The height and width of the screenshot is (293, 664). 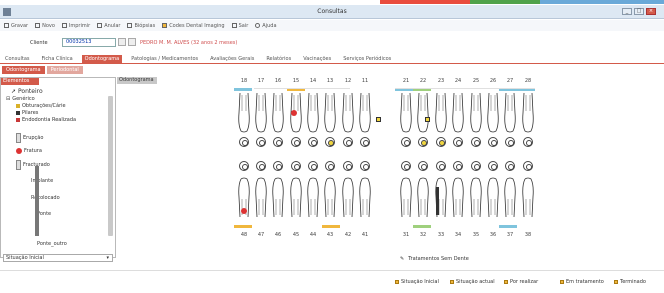 What do you see at coordinates (582, 282) in the screenshot?
I see `legend-em-tratamento: Em tratamento` at bounding box center [582, 282].